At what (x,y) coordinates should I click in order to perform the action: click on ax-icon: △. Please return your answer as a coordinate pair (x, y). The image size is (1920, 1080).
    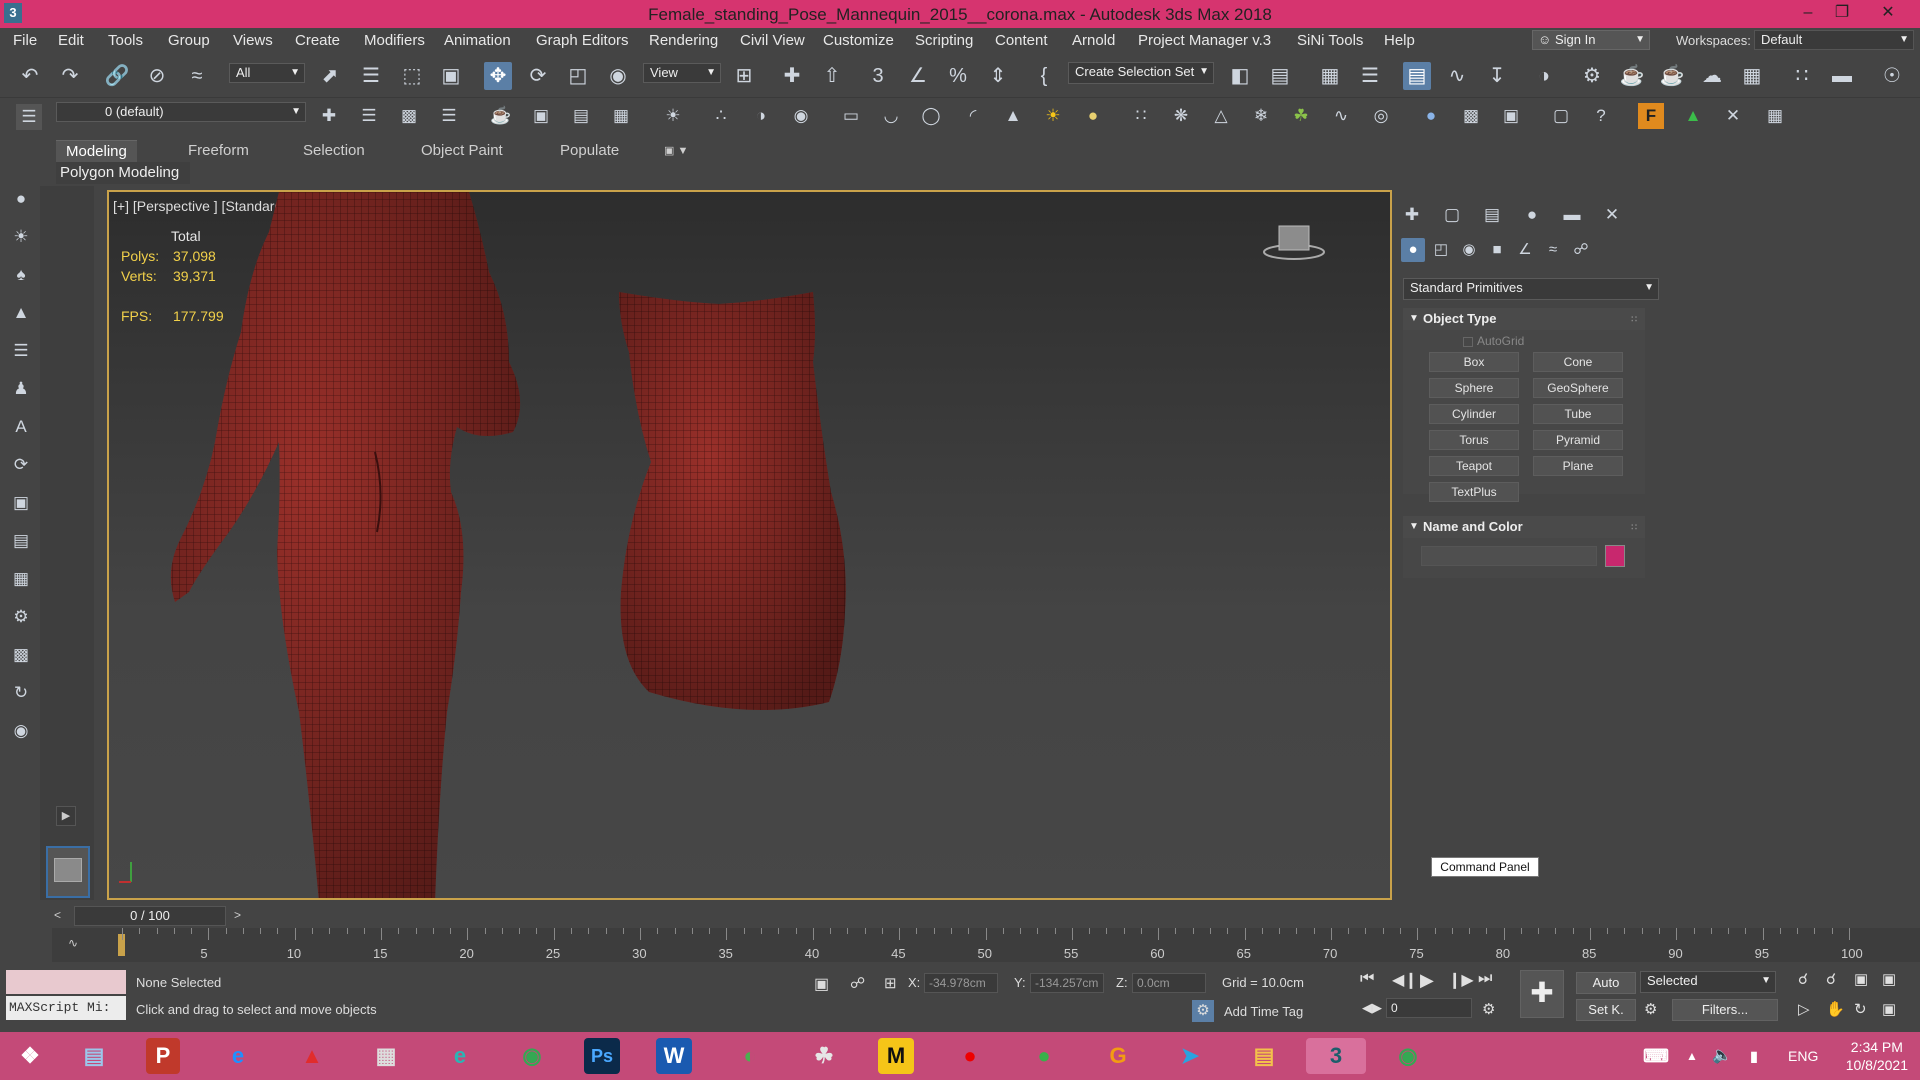
    Looking at the image, I should click on (1221, 116).